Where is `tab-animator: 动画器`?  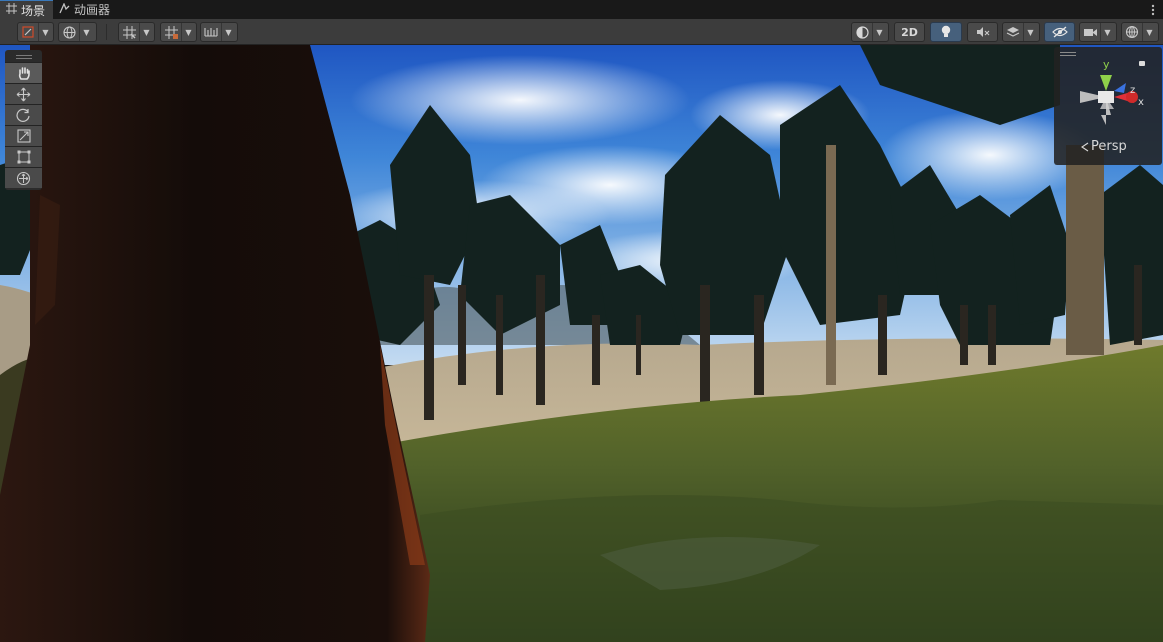
tab-animator: 动画器 is located at coordinates (85, 9).